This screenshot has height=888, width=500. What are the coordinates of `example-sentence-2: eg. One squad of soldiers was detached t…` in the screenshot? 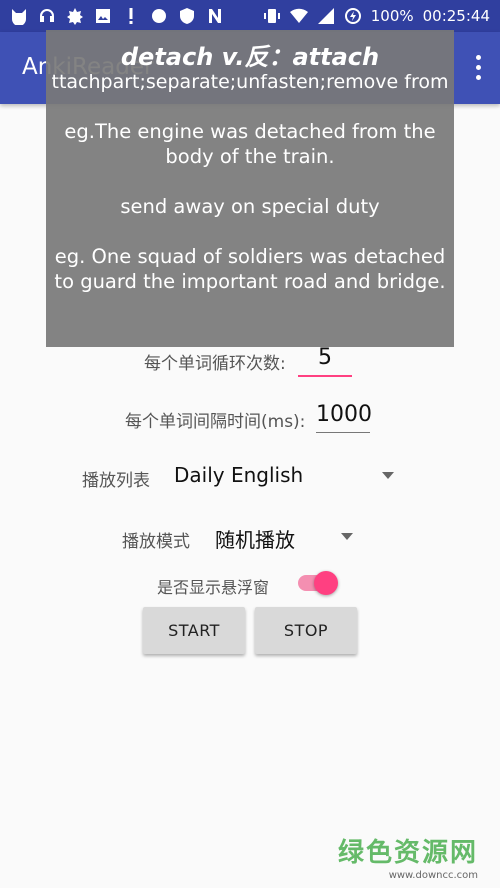 It's located at (250, 269).